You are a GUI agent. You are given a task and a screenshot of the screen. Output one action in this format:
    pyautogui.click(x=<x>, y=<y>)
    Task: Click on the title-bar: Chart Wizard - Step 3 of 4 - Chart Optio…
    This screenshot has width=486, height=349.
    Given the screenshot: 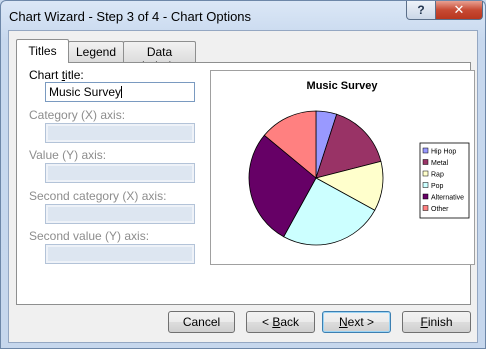 What is the action you would take?
    pyautogui.click(x=243, y=16)
    